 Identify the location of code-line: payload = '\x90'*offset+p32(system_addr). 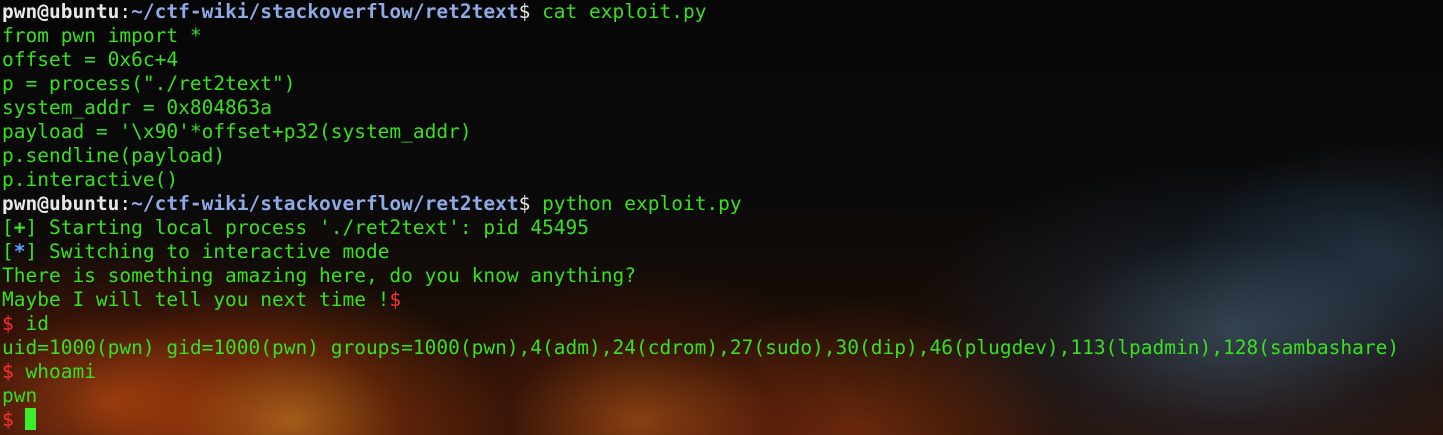
(237, 131).